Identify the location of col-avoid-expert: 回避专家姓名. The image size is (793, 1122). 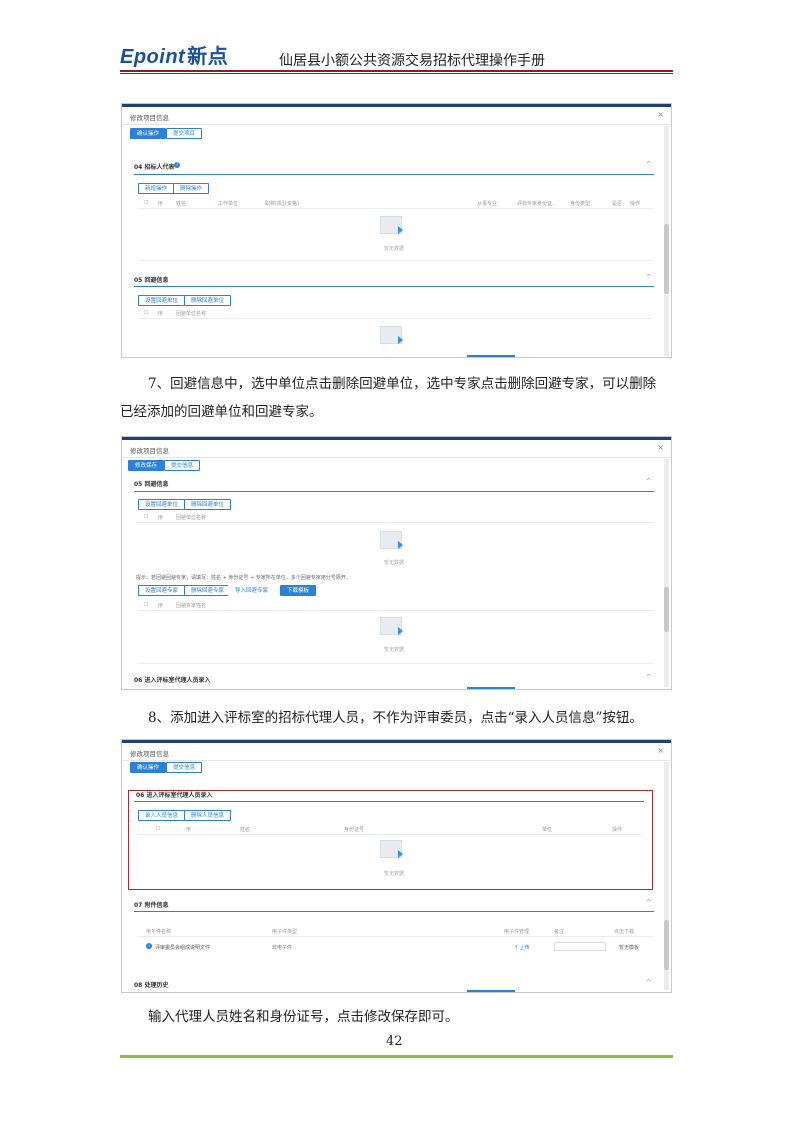
(191, 606).